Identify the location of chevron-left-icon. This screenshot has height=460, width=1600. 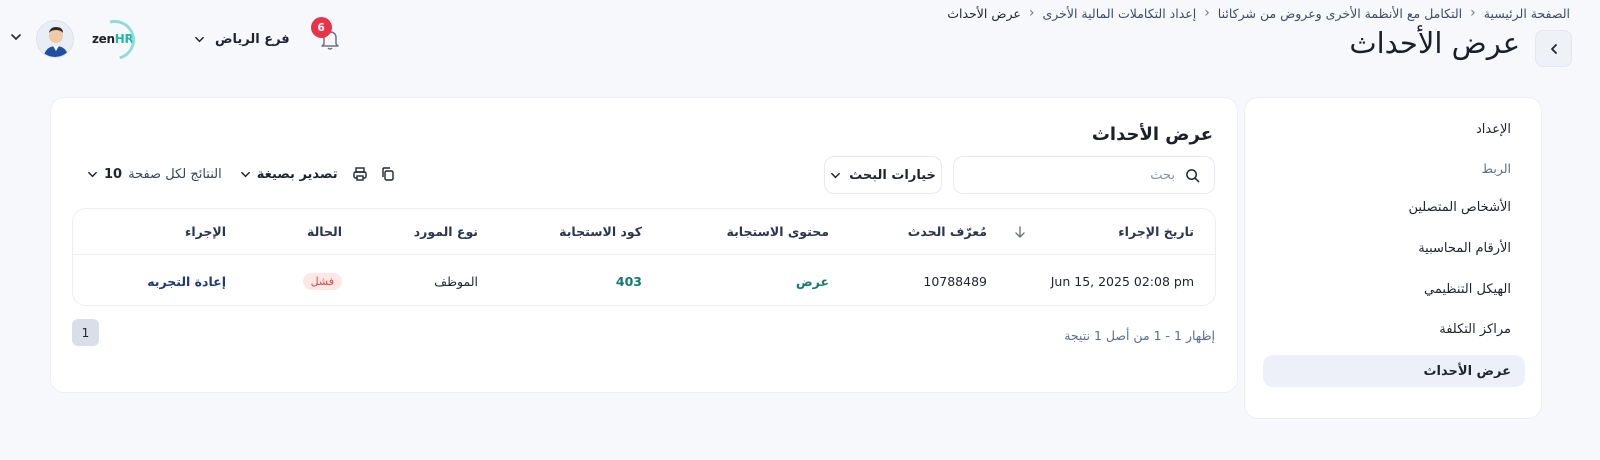
(1553, 48).